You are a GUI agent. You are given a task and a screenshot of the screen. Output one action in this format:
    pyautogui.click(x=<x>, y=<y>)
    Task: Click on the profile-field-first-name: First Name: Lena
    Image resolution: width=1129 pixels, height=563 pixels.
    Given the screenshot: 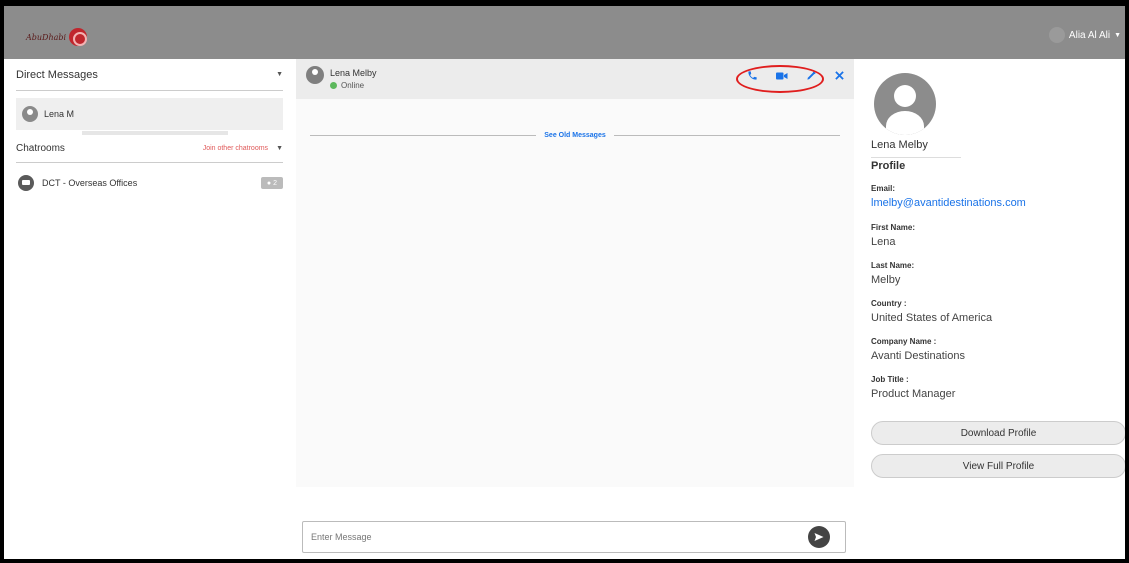 What is the action you would take?
    pyautogui.click(x=893, y=235)
    